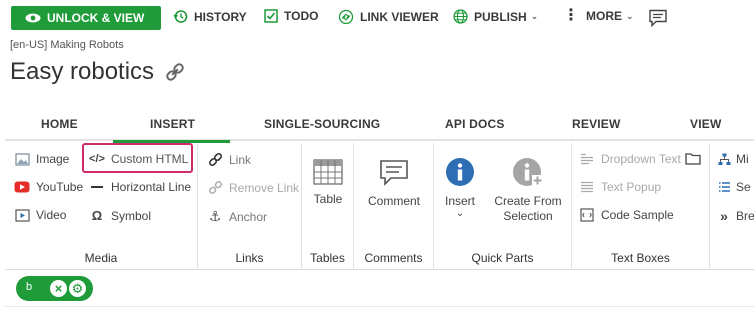 This screenshot has height=331, width=754. Describe the element at coordinates (379, 289) in the screenshot. I see `editor-area: b × ⚙` at that location.